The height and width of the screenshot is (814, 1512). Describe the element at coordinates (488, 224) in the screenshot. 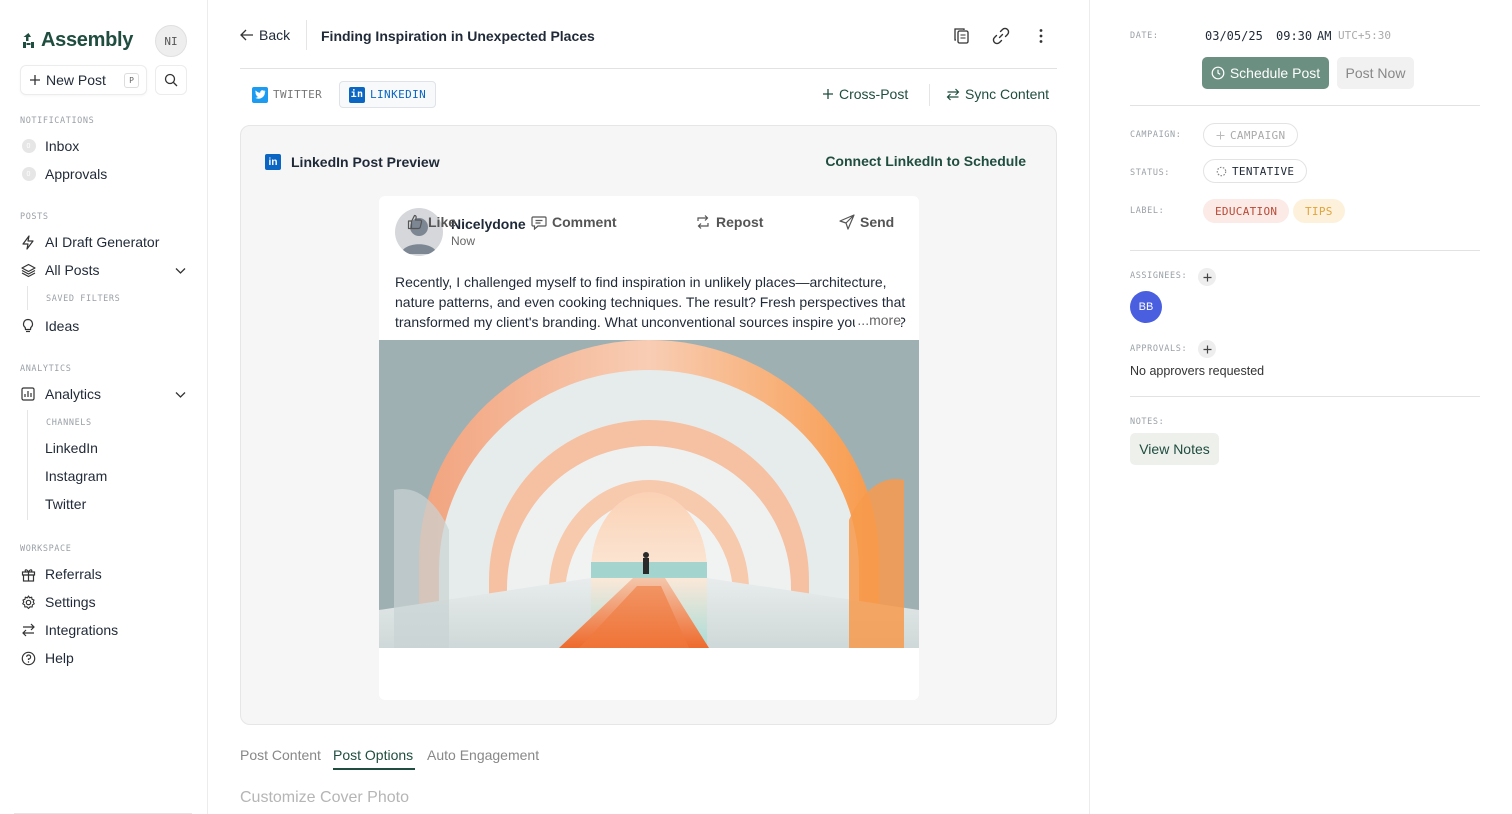

I see `author-name: Nicelydone` at that location.